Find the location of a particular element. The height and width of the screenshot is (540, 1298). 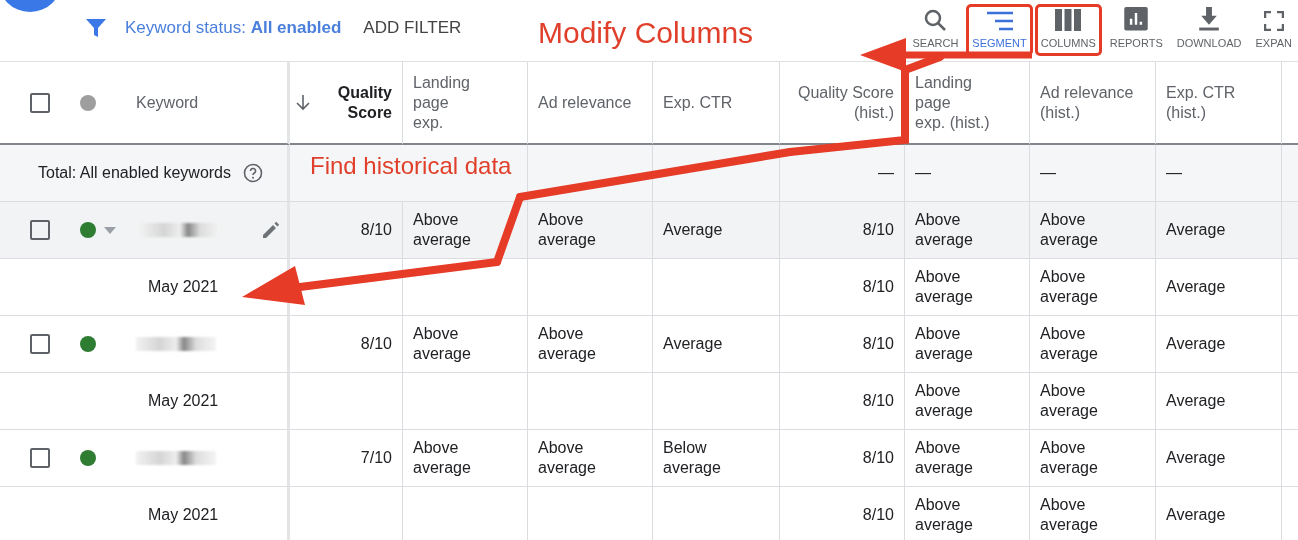

columns-tool-button: COLUMNS is located at coordinates (1068, 30).